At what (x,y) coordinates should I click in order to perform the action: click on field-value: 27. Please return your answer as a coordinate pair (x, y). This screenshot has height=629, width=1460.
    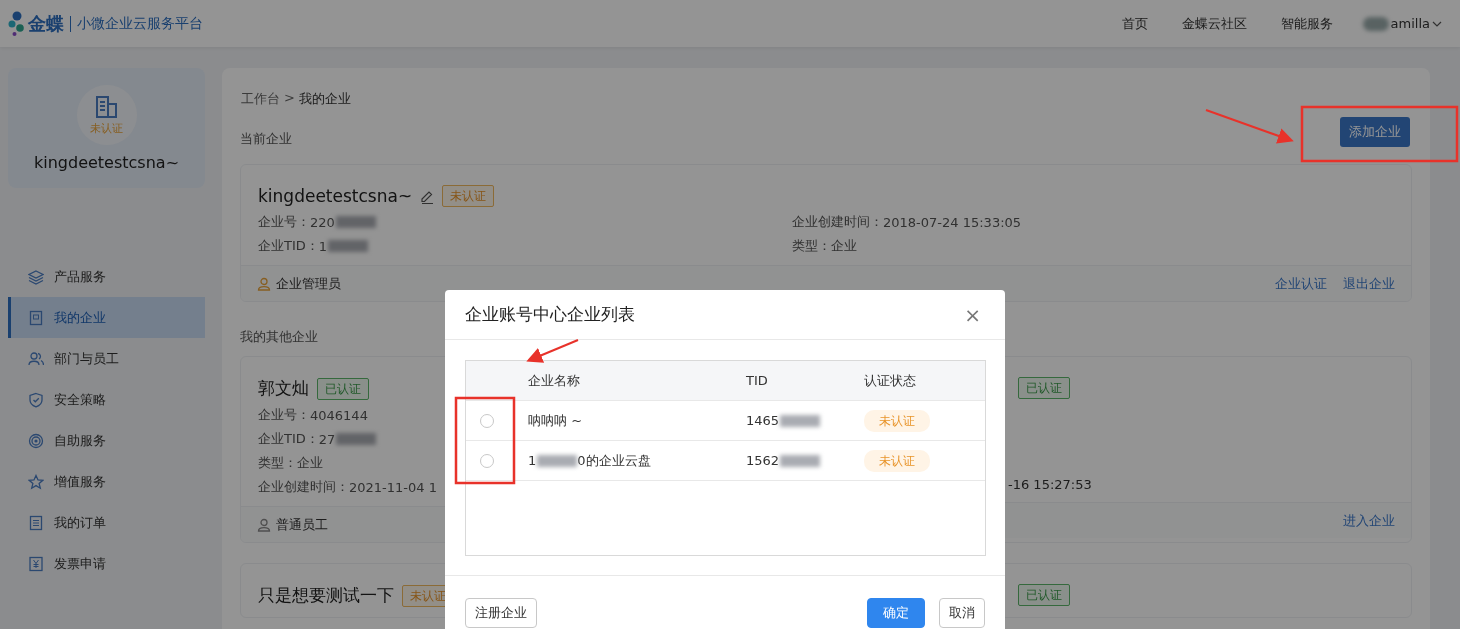
    Looking at the image, I should click on (327, 439).